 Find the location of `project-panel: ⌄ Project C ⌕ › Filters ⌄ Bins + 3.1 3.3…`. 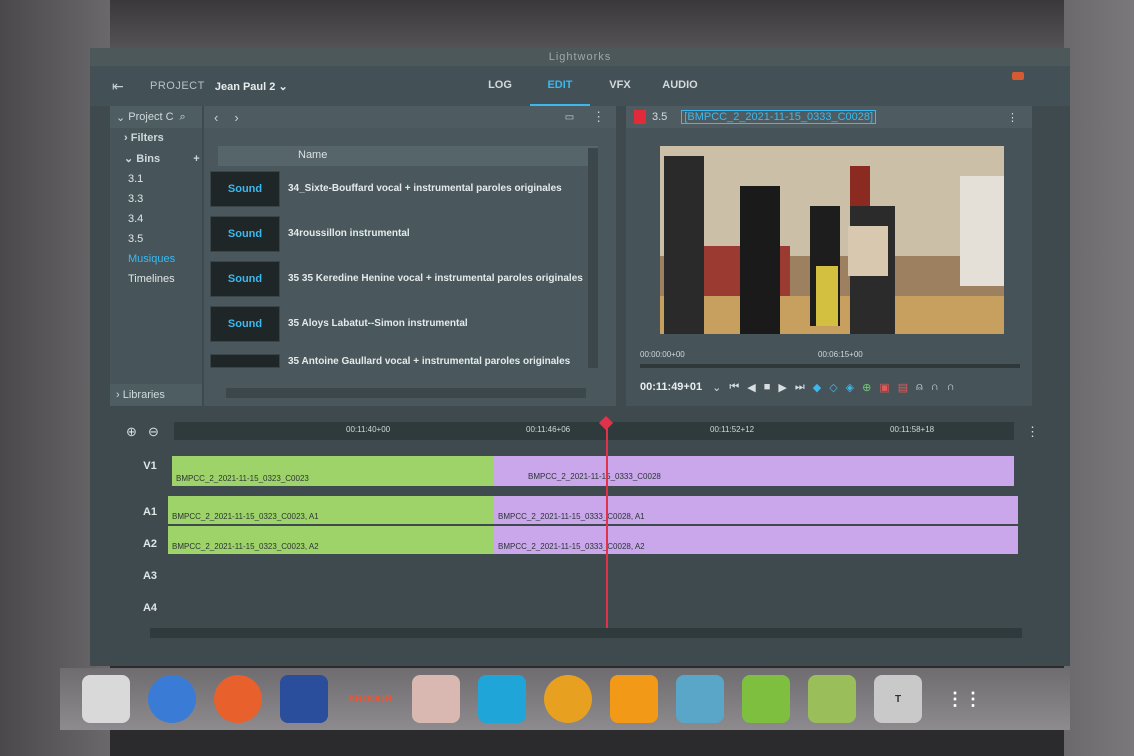

project-panel: ⌄ Project C ⌕ › Filters ⌄ Bins + 3.1 3.3… is located at coordinates (156, 256).